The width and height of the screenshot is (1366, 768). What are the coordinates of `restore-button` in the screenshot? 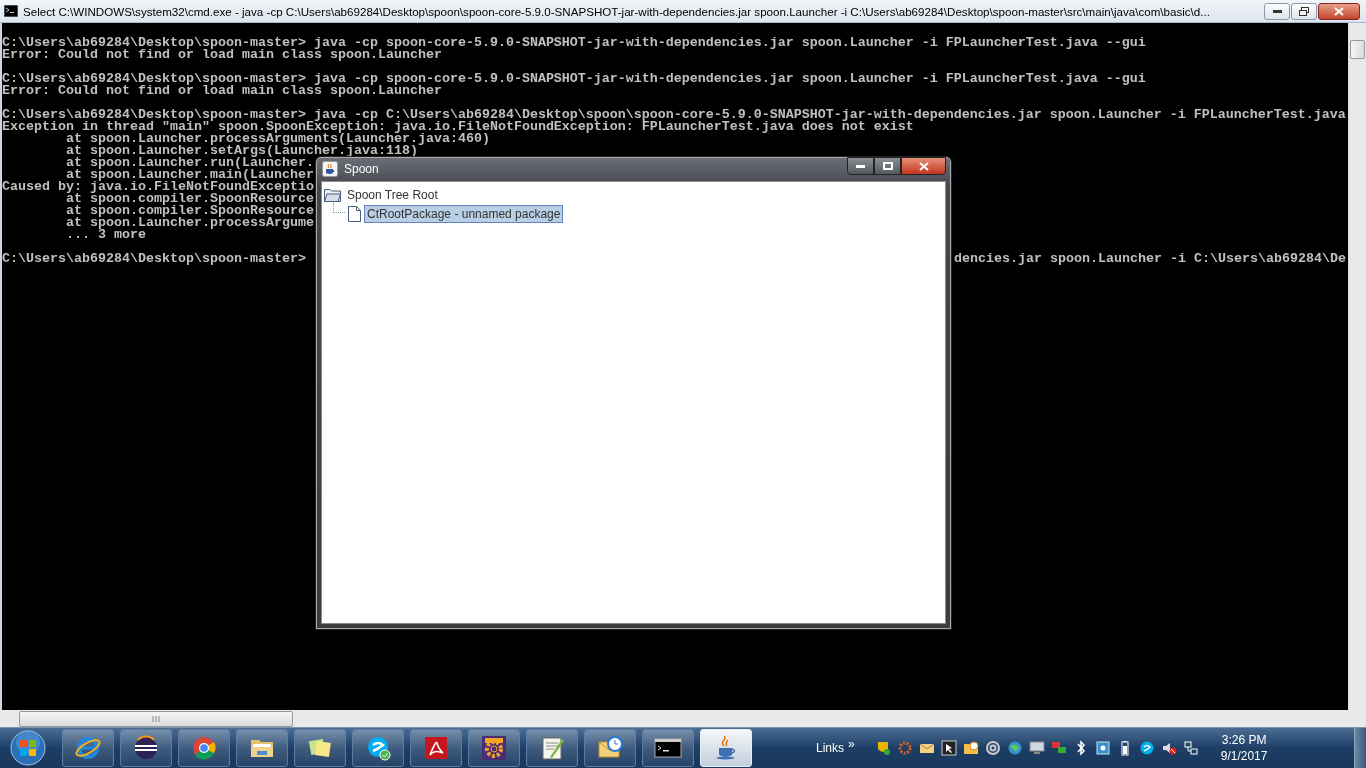 It's located at (1304, 11).